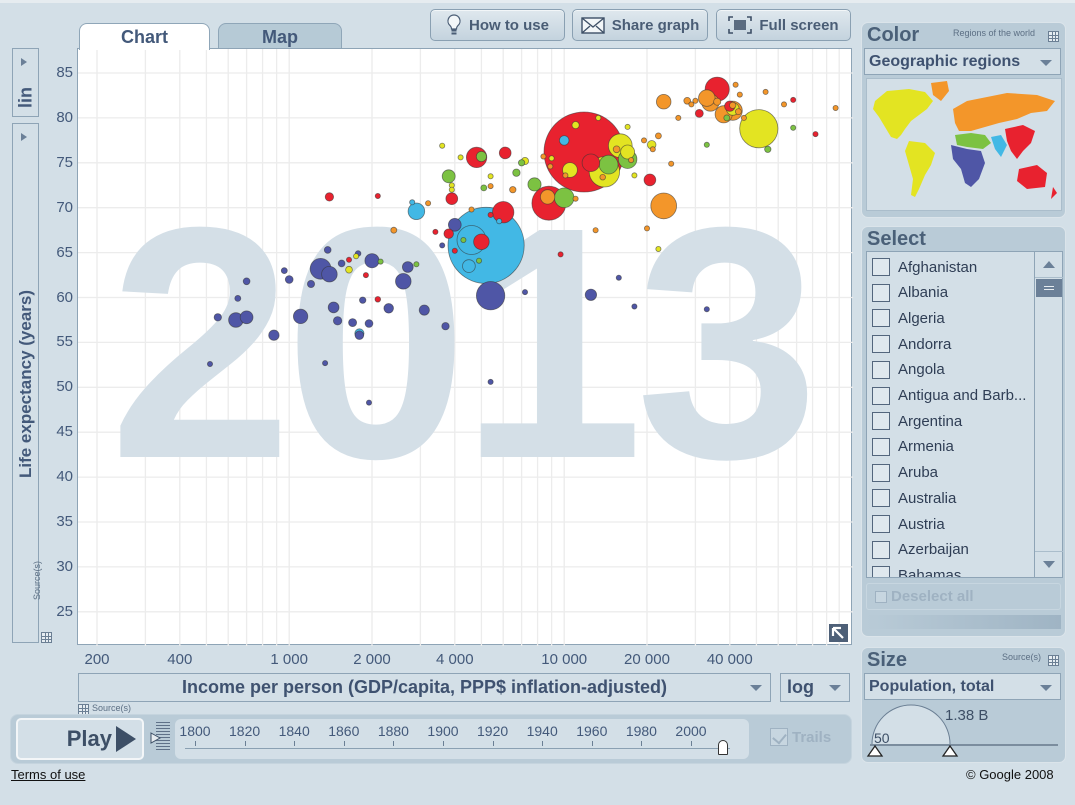  I want to click on country-item: Albania, so click(910, 293).